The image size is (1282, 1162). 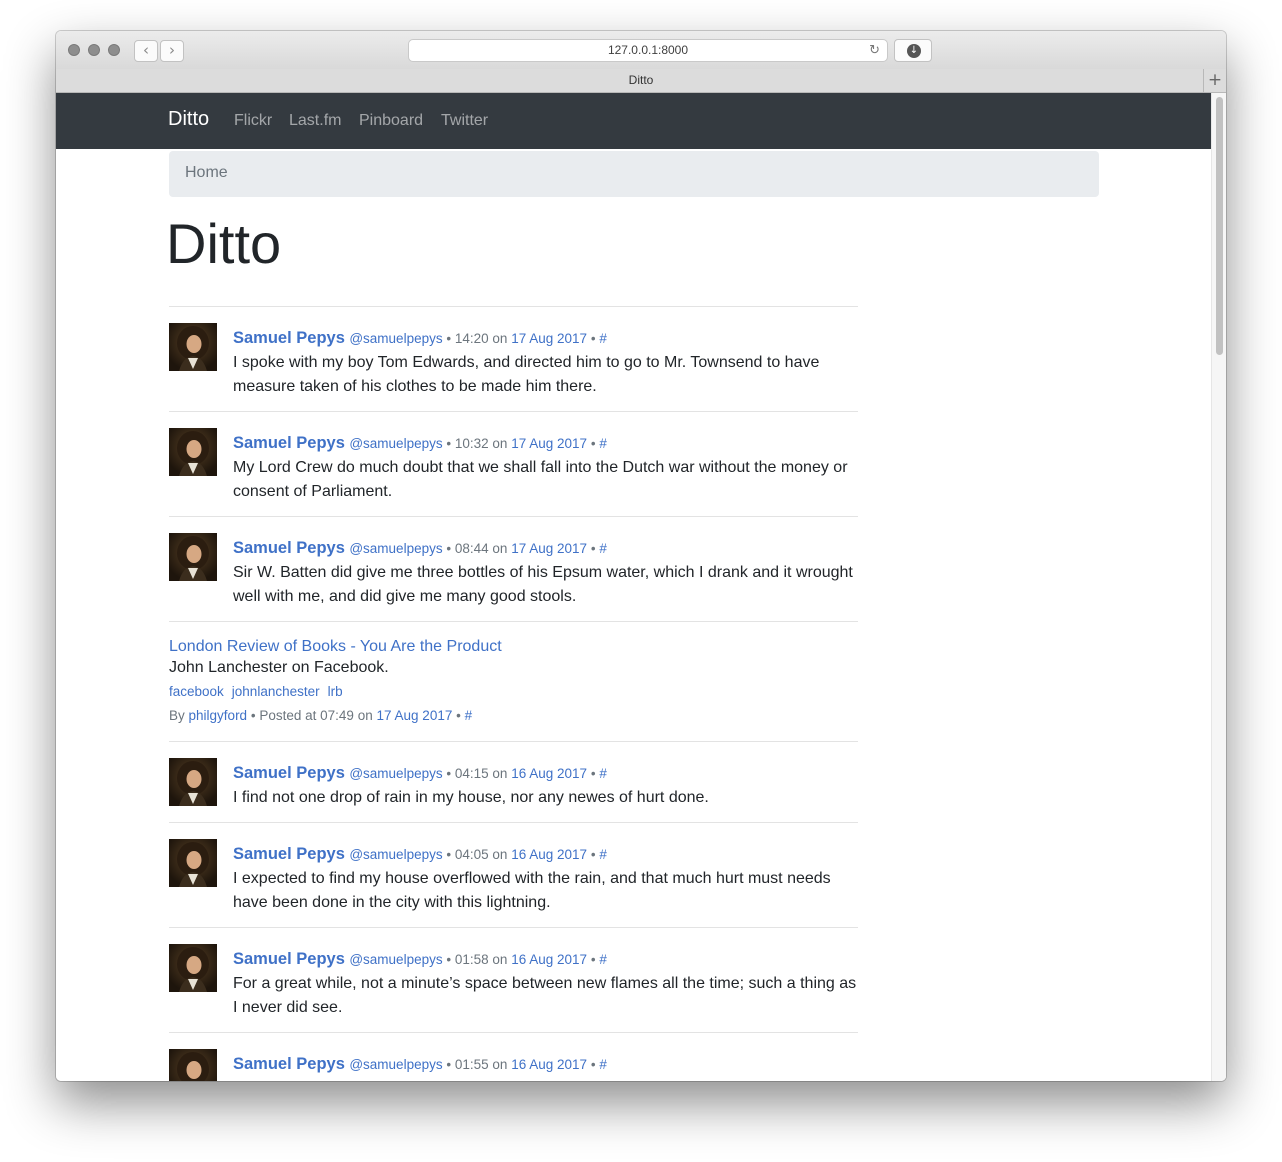 I want to click on site-navbar: Ditto Flickr Last.fm Pinboard Twitter, so click(x=633, y=121).